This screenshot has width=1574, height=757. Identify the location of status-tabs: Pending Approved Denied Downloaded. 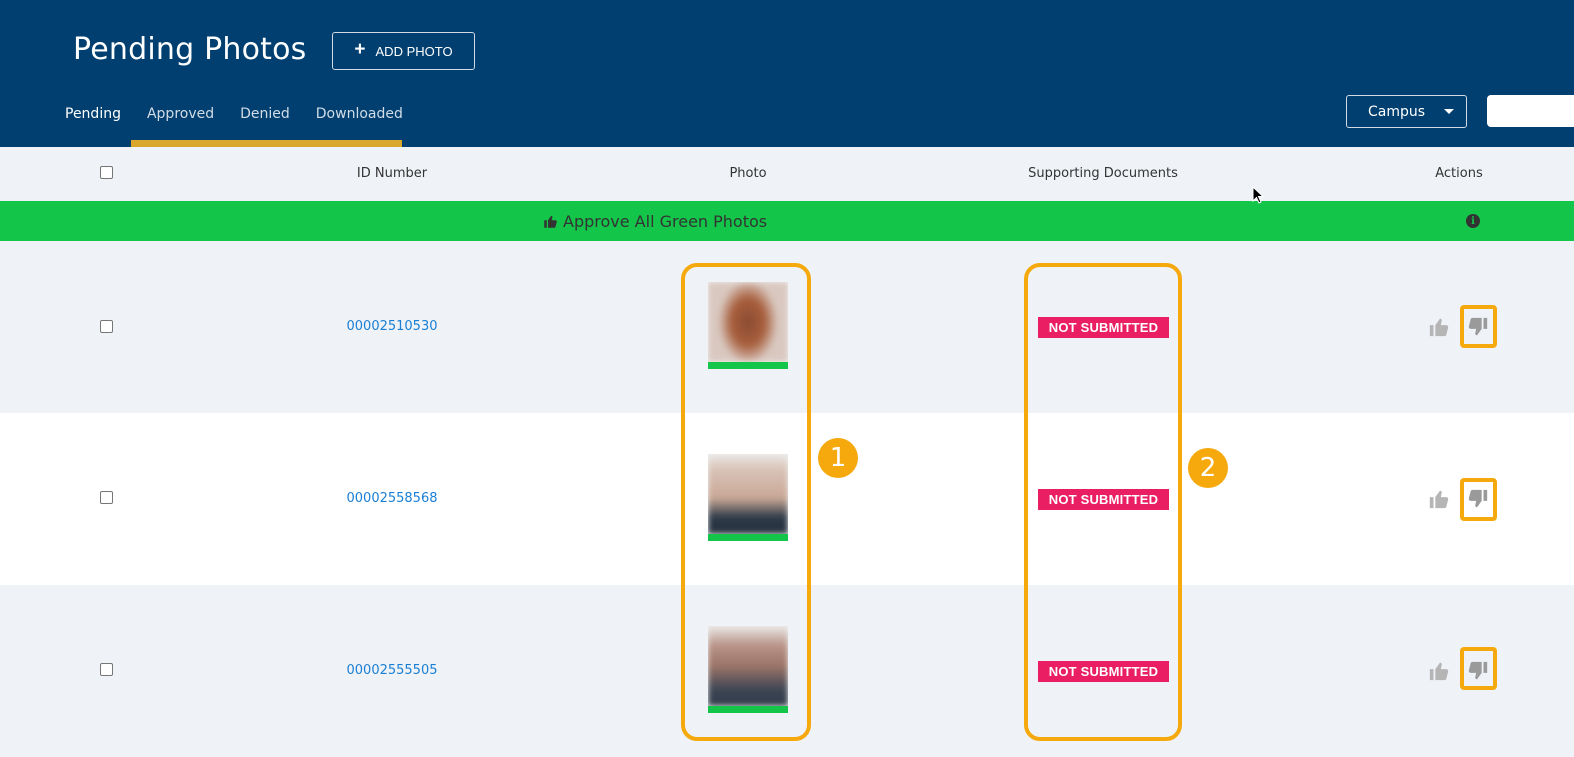
(234, 114).